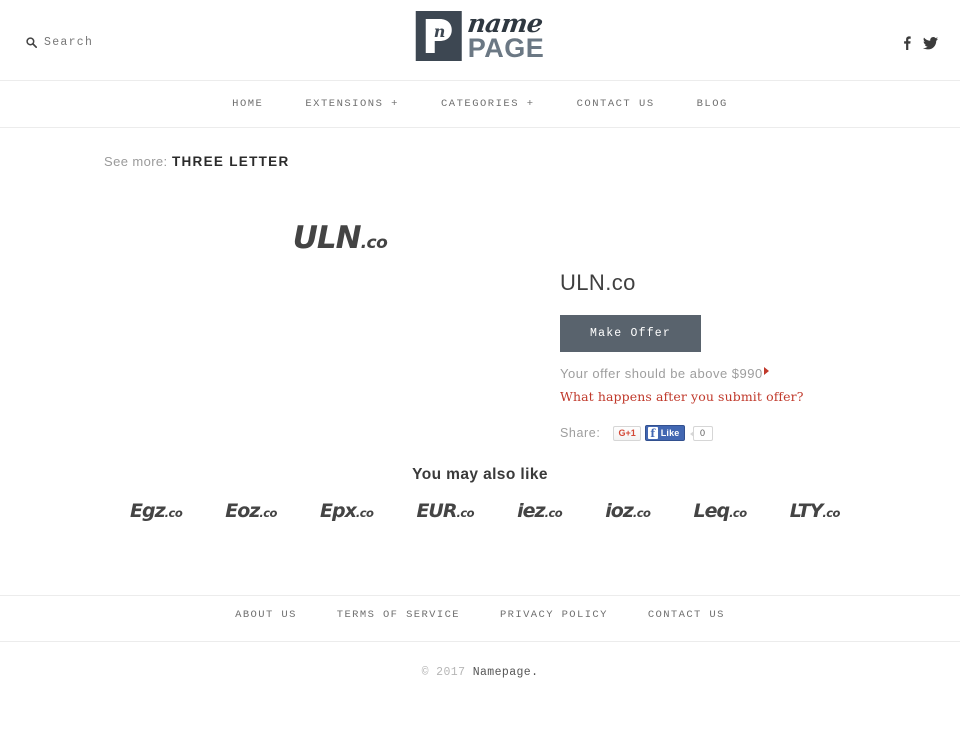 The height and width of the screenshot is (743, 960). I want to click on related-domain-item: ioz.co, so click(628, 511).